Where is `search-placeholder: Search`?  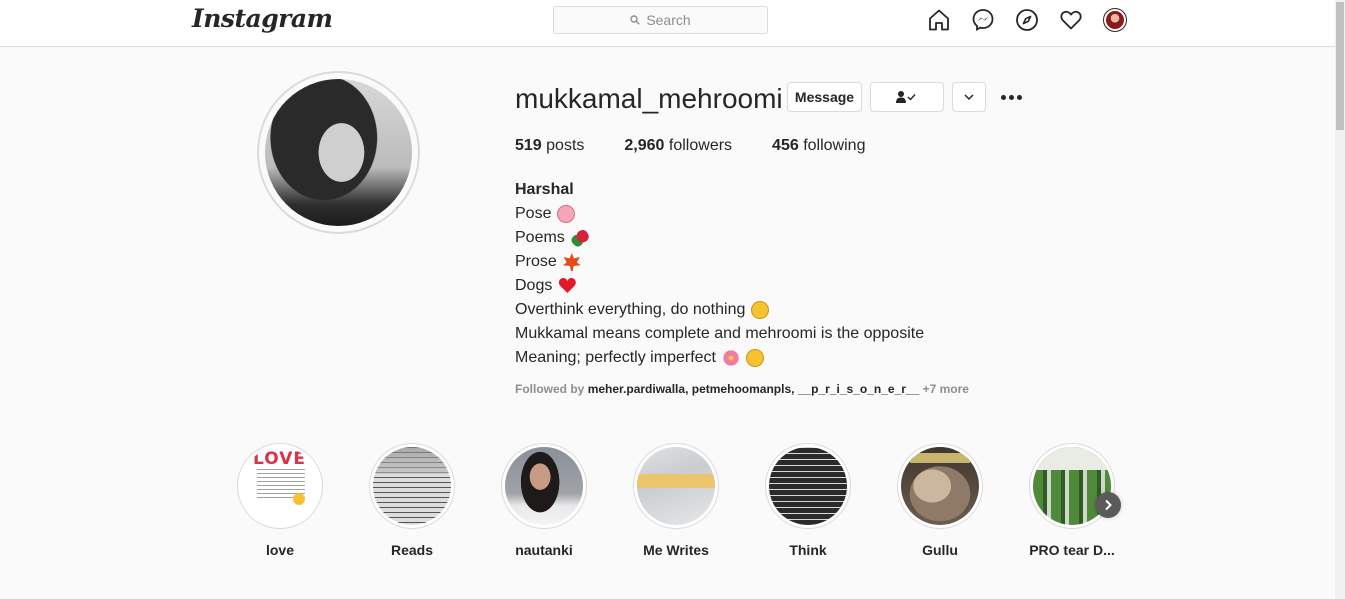
search-placeholder: Search is located at coordinates (668, 20).